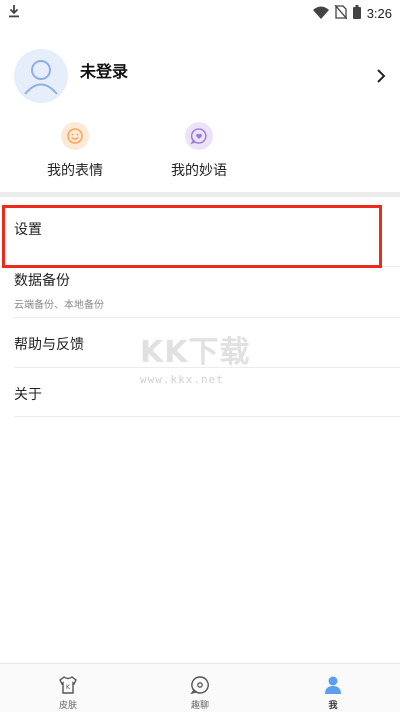 The height and width of the screenshot is (712, 400). I want to click on login-status: 未登录, so click(104, 70).